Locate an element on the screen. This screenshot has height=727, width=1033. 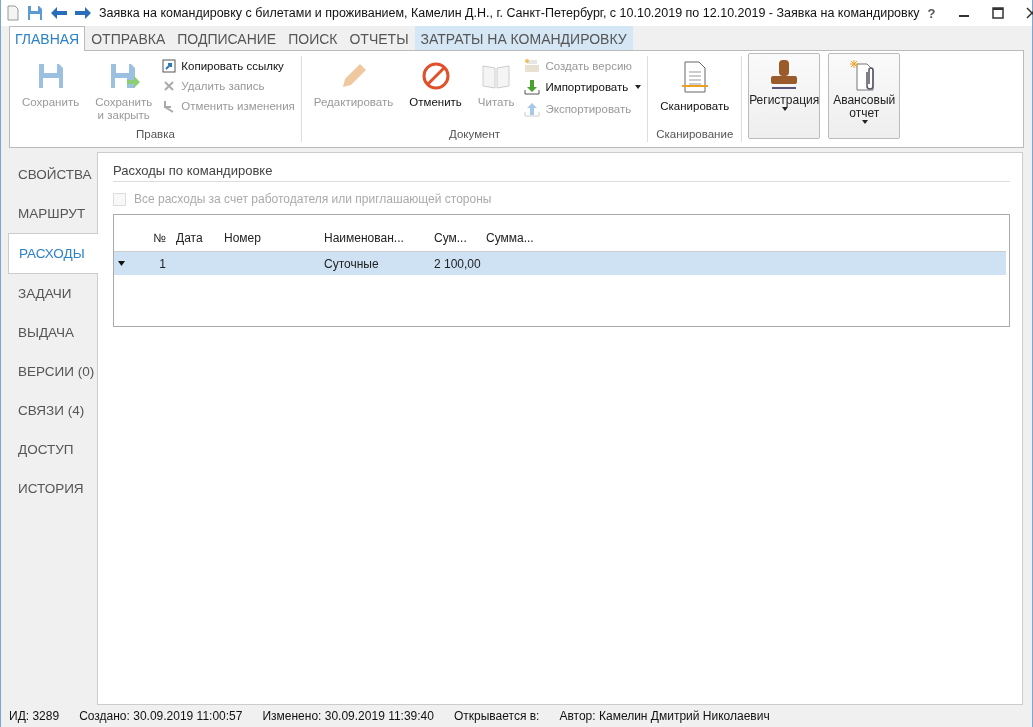
sidebar-item: СВЯЗИ (4) is located at coordinates (52, 410).